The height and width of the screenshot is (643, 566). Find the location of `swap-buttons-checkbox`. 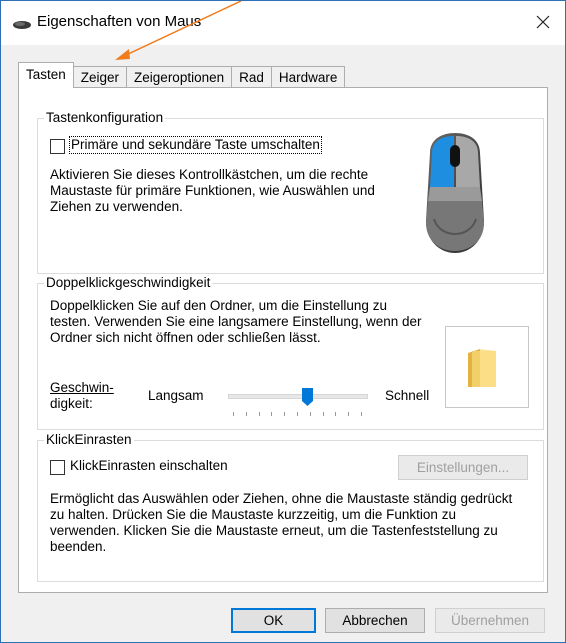

swap-buttons-checkbox is located at coordinates (57, 146).